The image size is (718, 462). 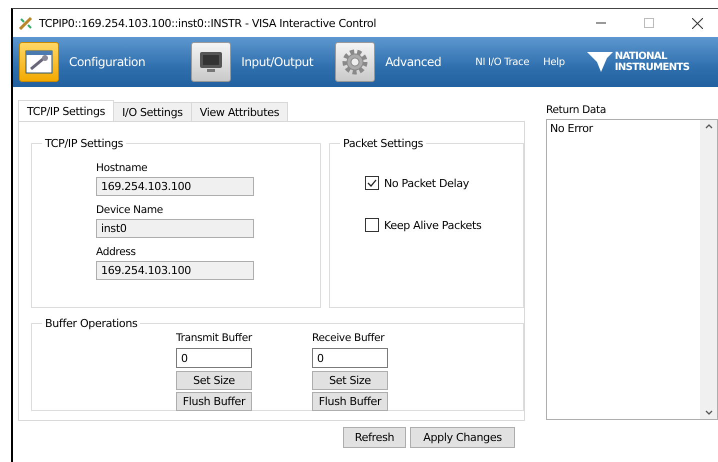 I want to click on refresh-button: Refresh, so click(x=374, y=437).